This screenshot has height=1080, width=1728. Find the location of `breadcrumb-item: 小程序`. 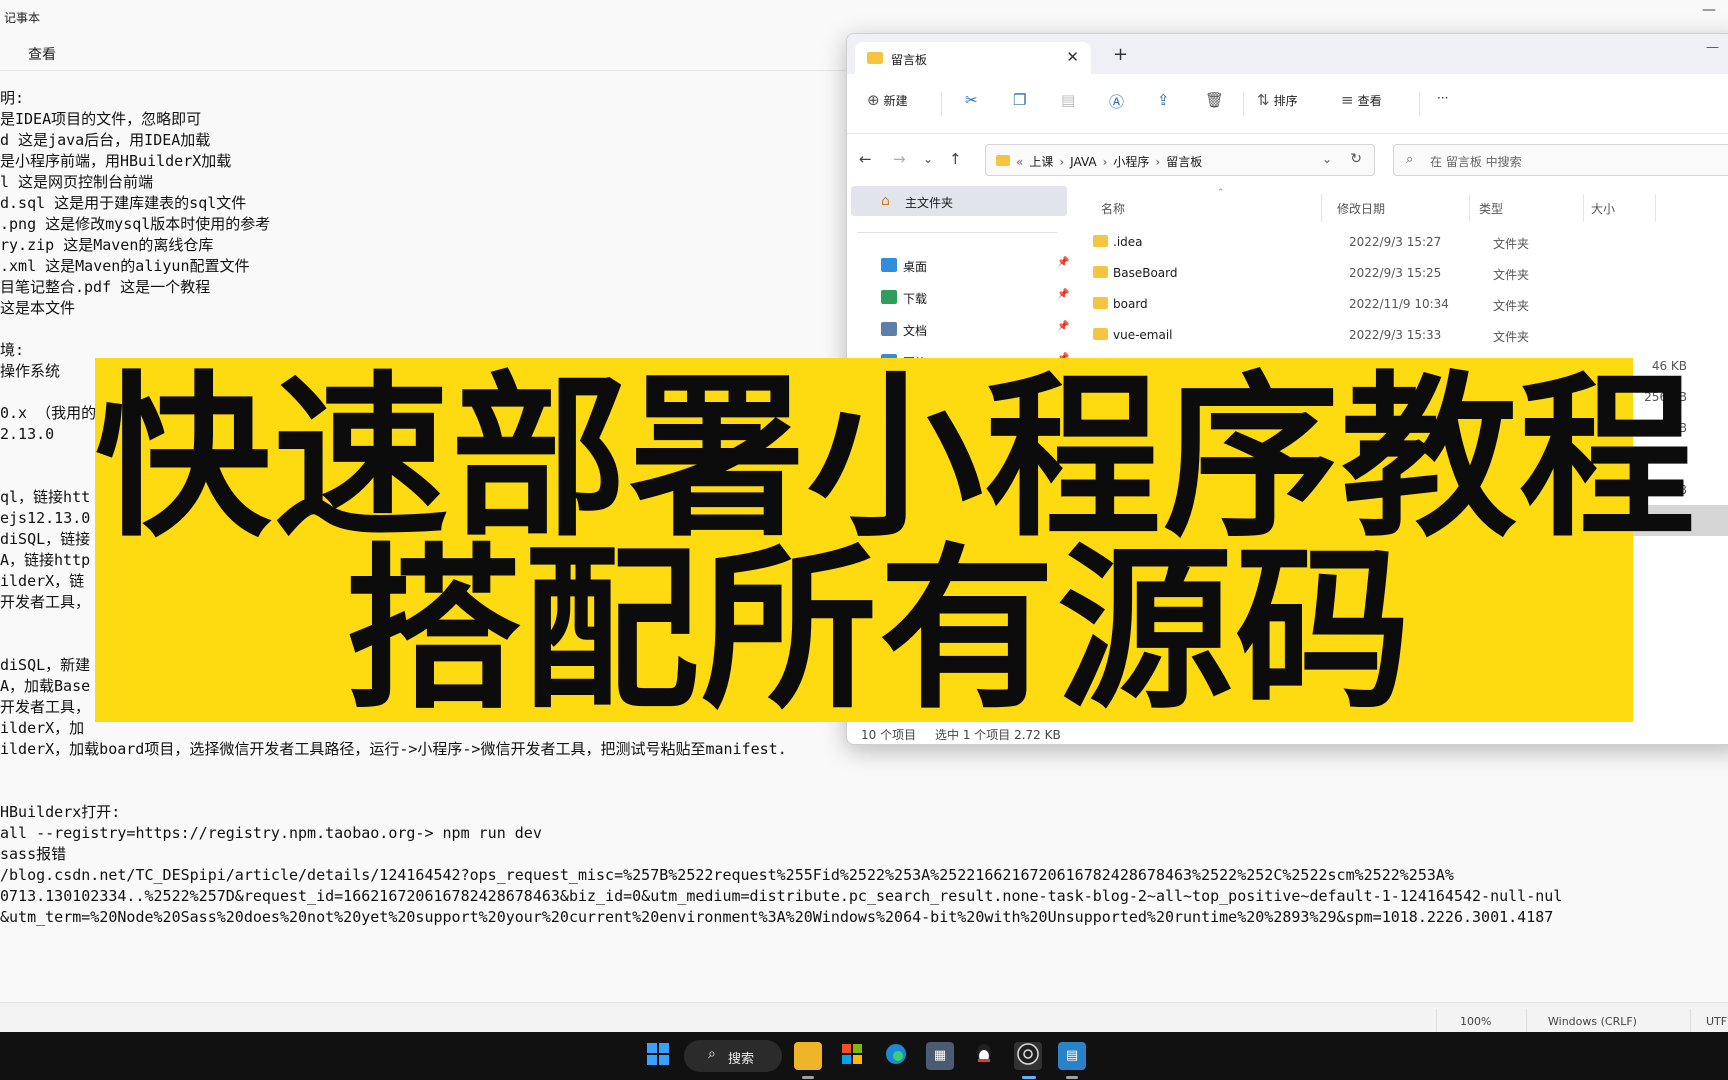

breadcrumb-item: 小程序 is located at coordinates (1131, 162).